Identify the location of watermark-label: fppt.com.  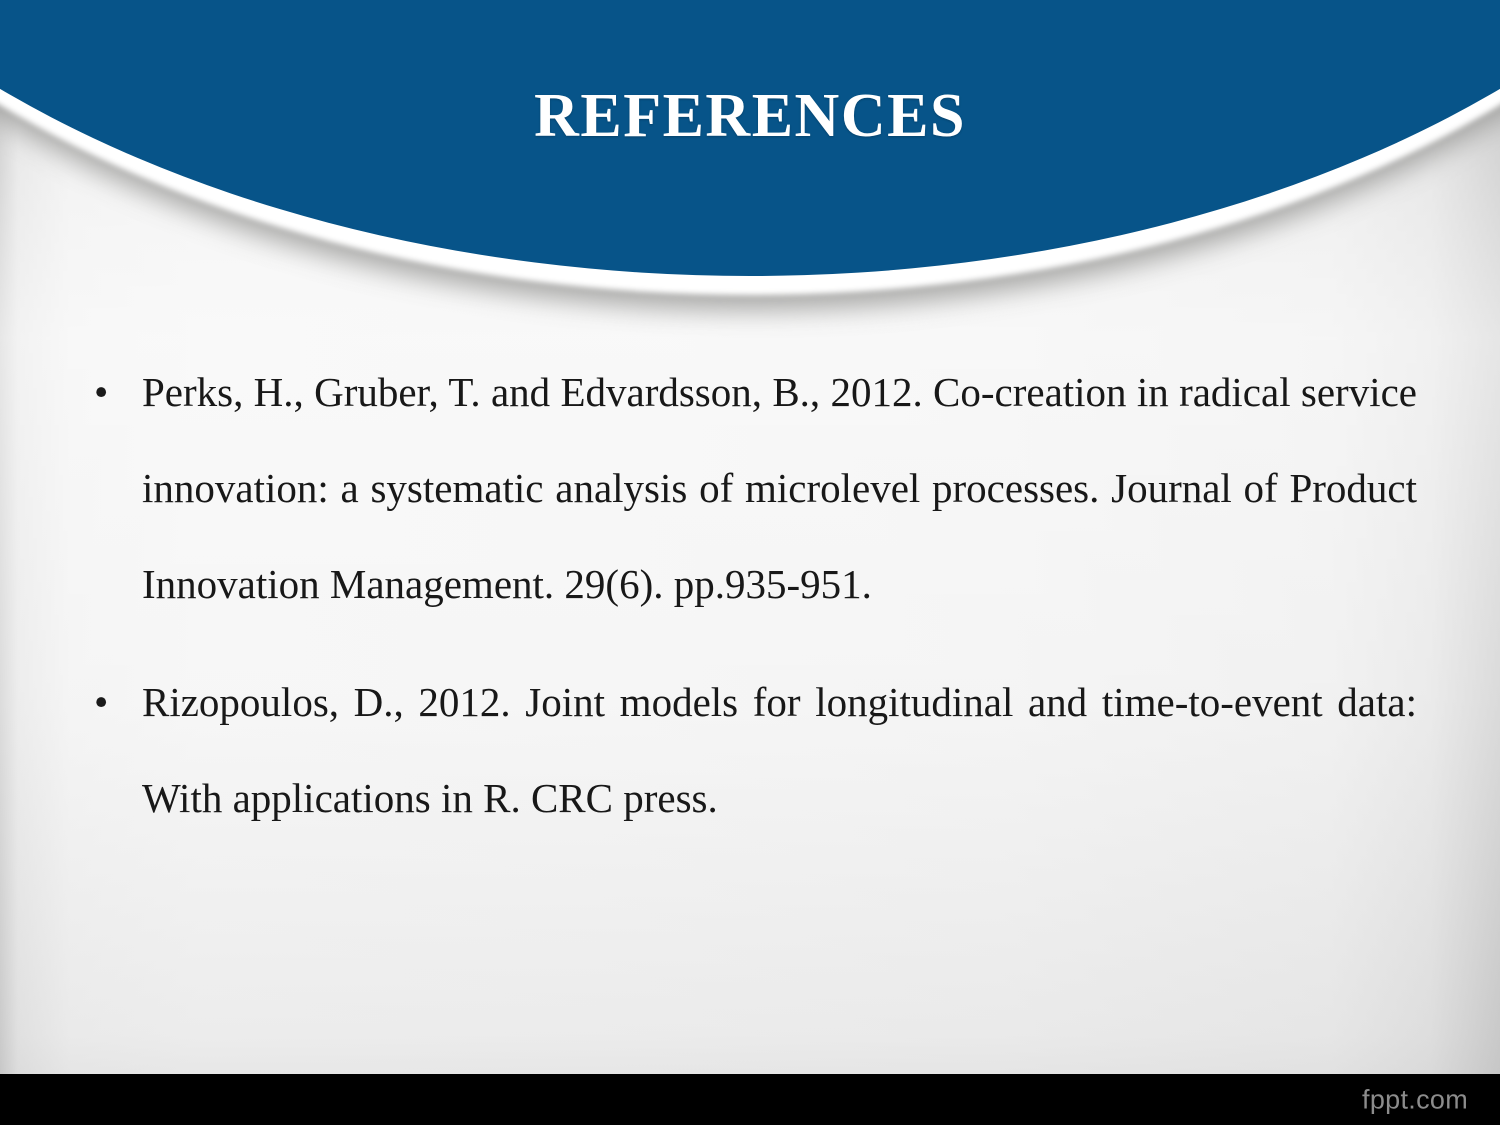
(1415, 1099).